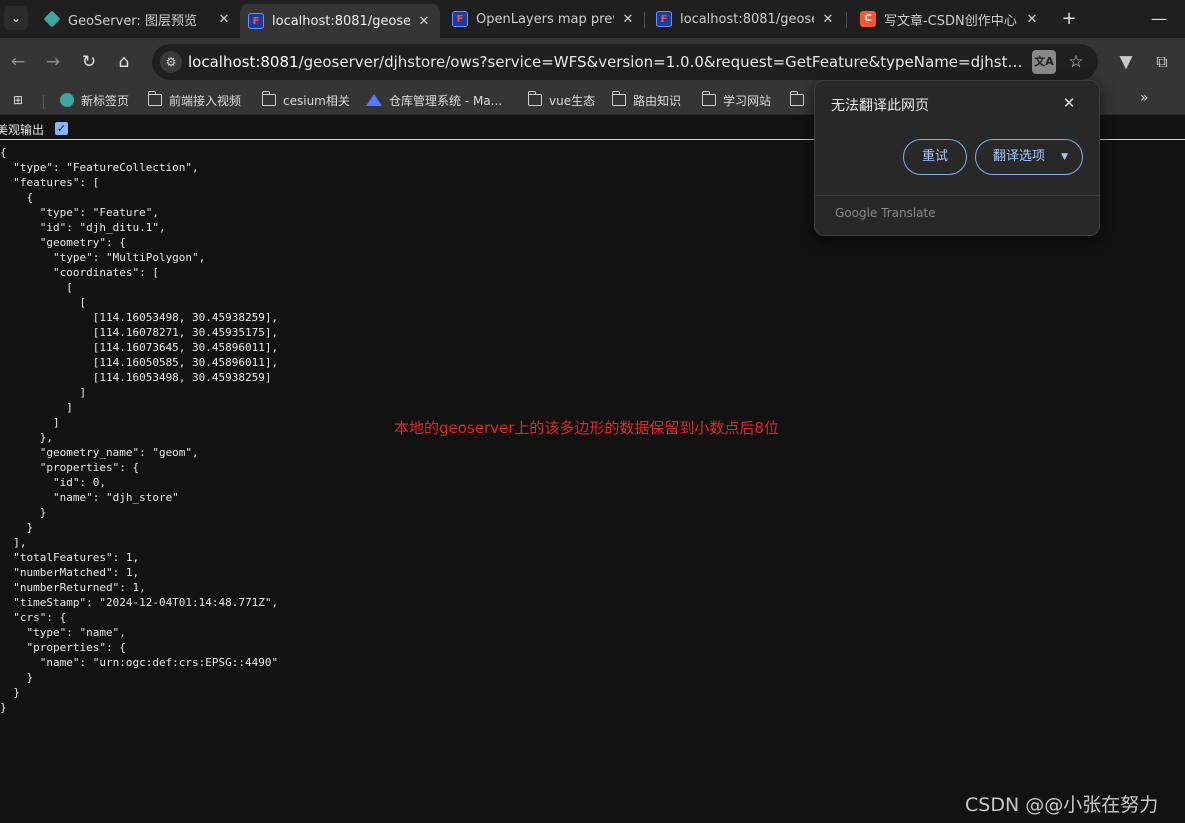  I want to click on bookmark-folder-vue: vue生态, so click(561, 100).